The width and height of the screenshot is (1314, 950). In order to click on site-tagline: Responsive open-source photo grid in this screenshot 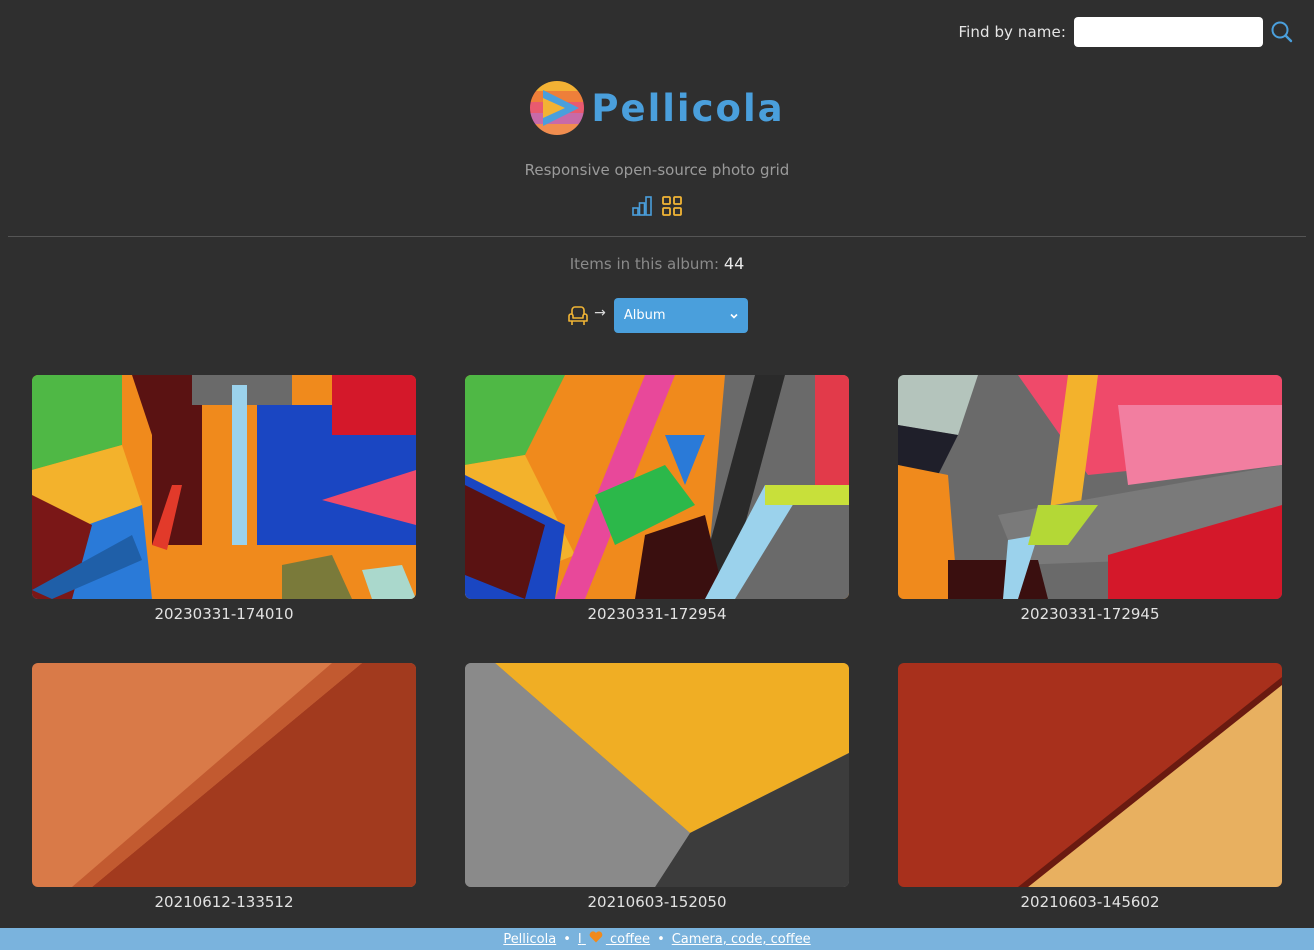, I will do `click(657, 170)`.